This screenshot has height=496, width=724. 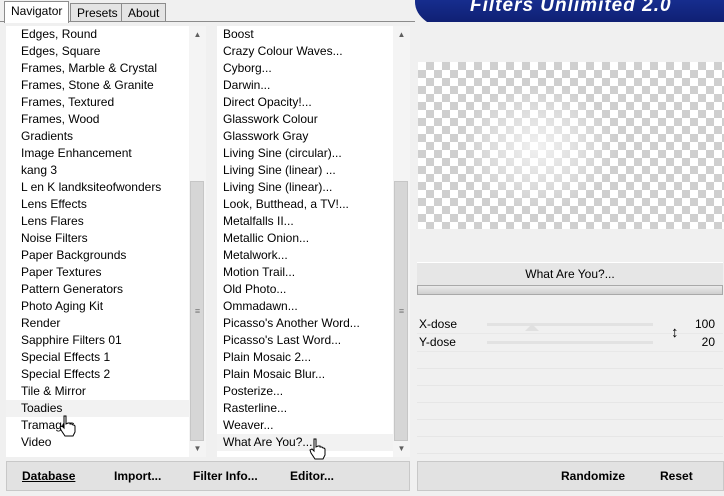 I want to click on list-item: Render, so click(x=97, y=323).